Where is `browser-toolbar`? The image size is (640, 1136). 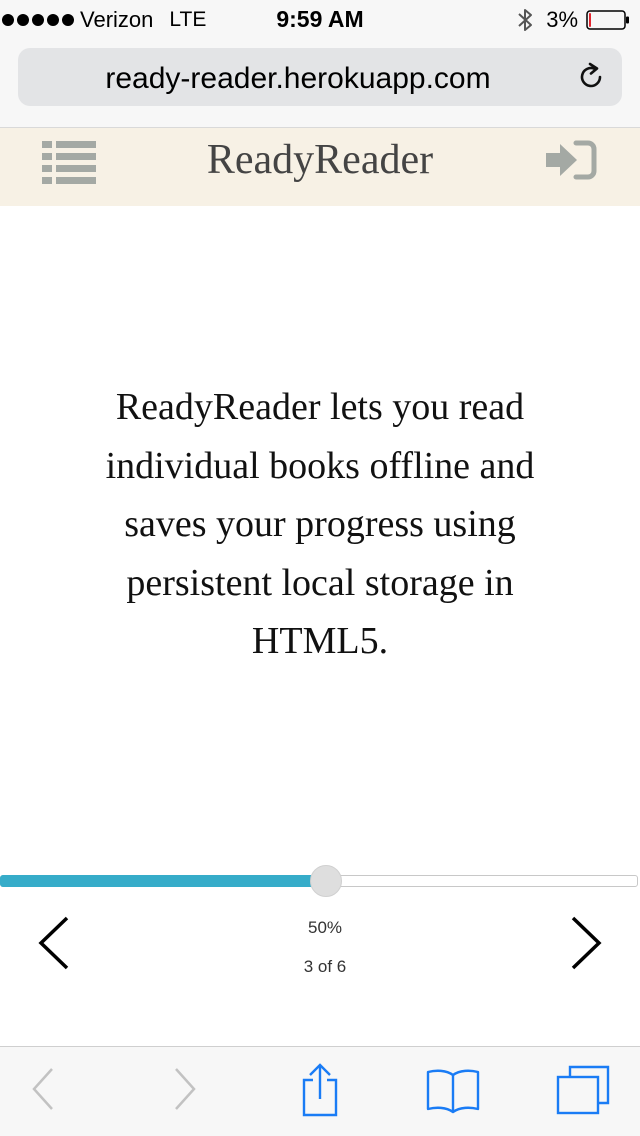
browser-toolbar is located at coordinates (320, 1091).